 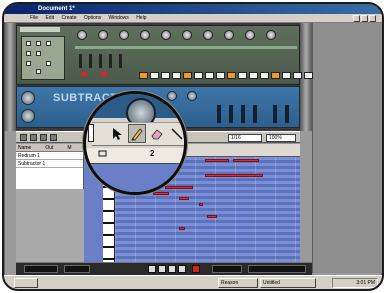 I want to click on stop-button, so click(x=172, y=269).